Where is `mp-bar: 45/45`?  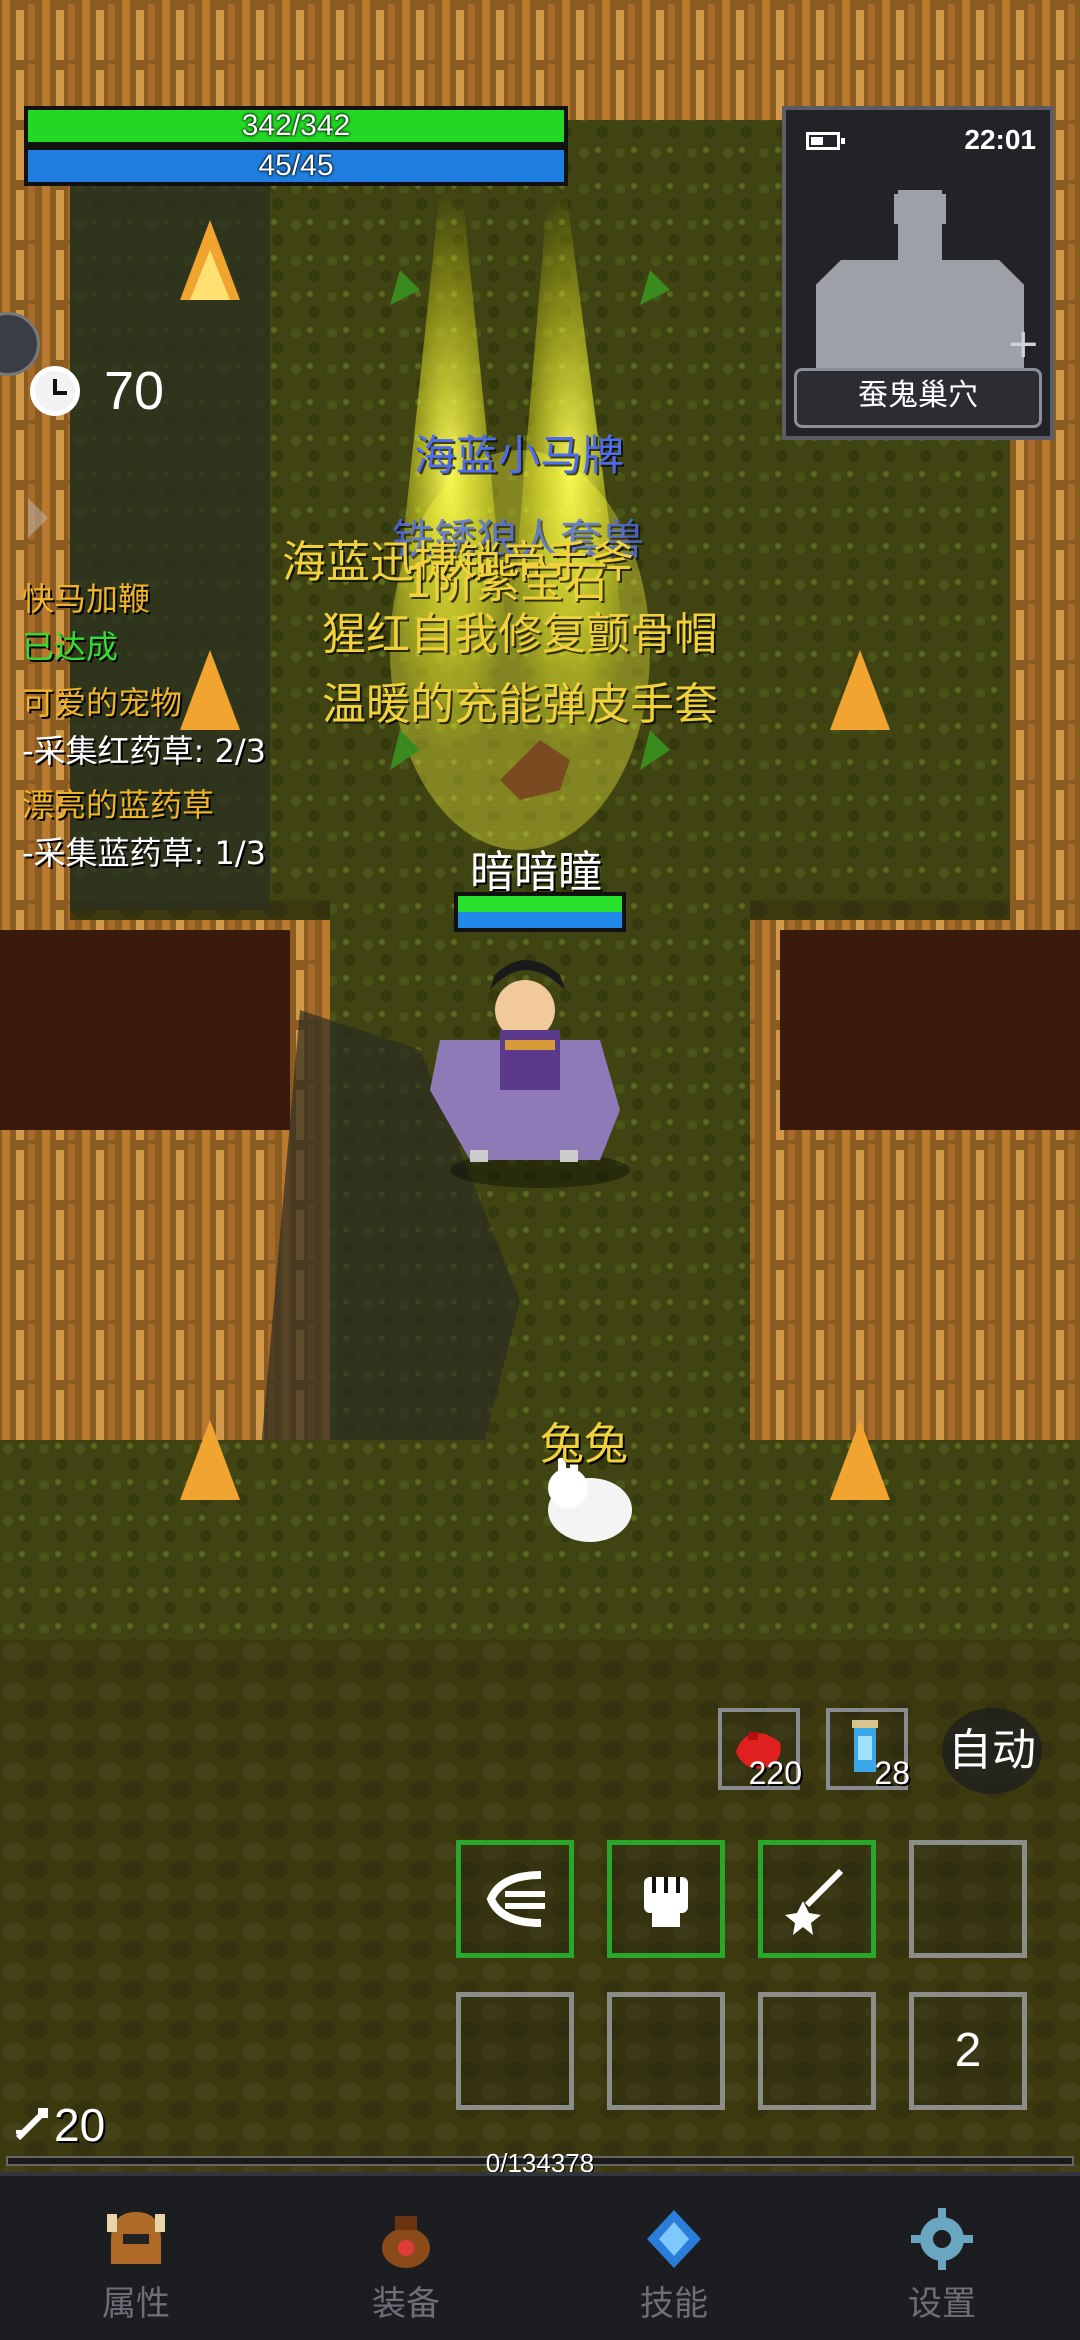 mp-bar: 45/45 is located at coordinates (296, 166).